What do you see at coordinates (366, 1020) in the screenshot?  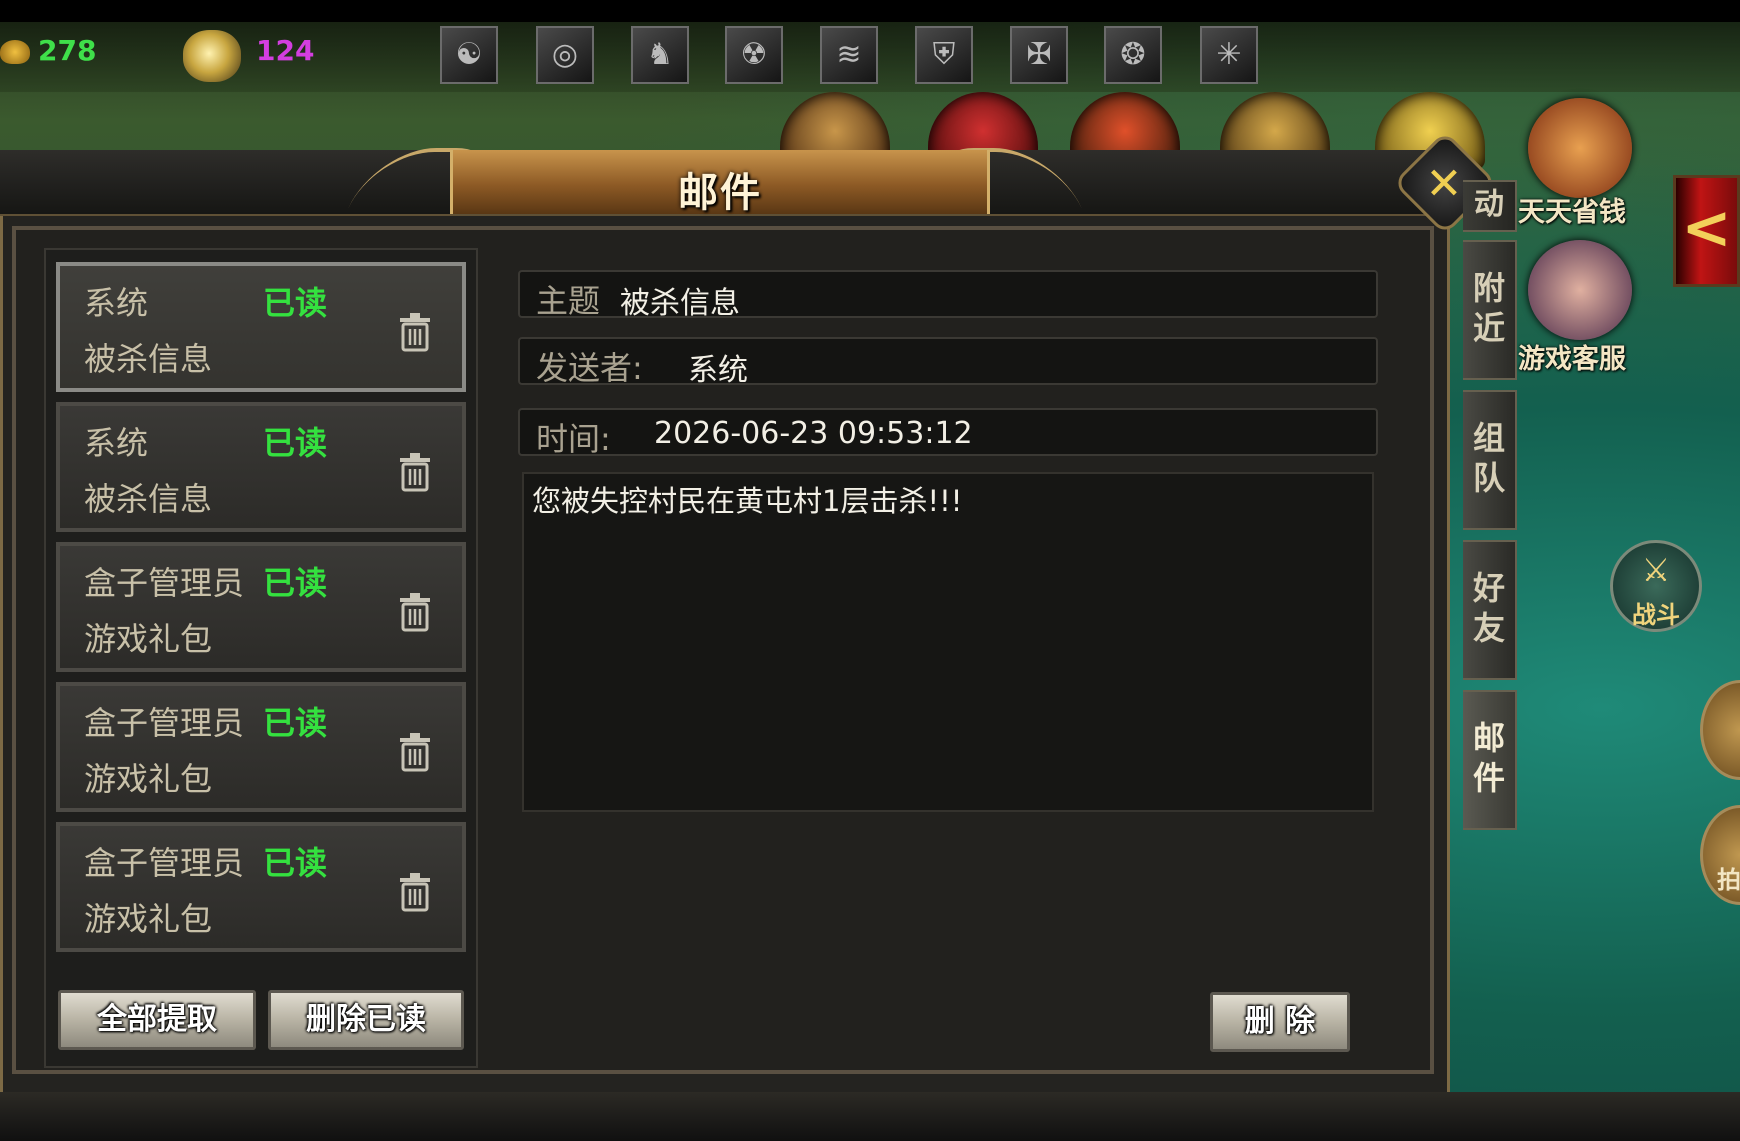 I see `delete-read-button: 删除已读` at bounding box center [366, 1020].